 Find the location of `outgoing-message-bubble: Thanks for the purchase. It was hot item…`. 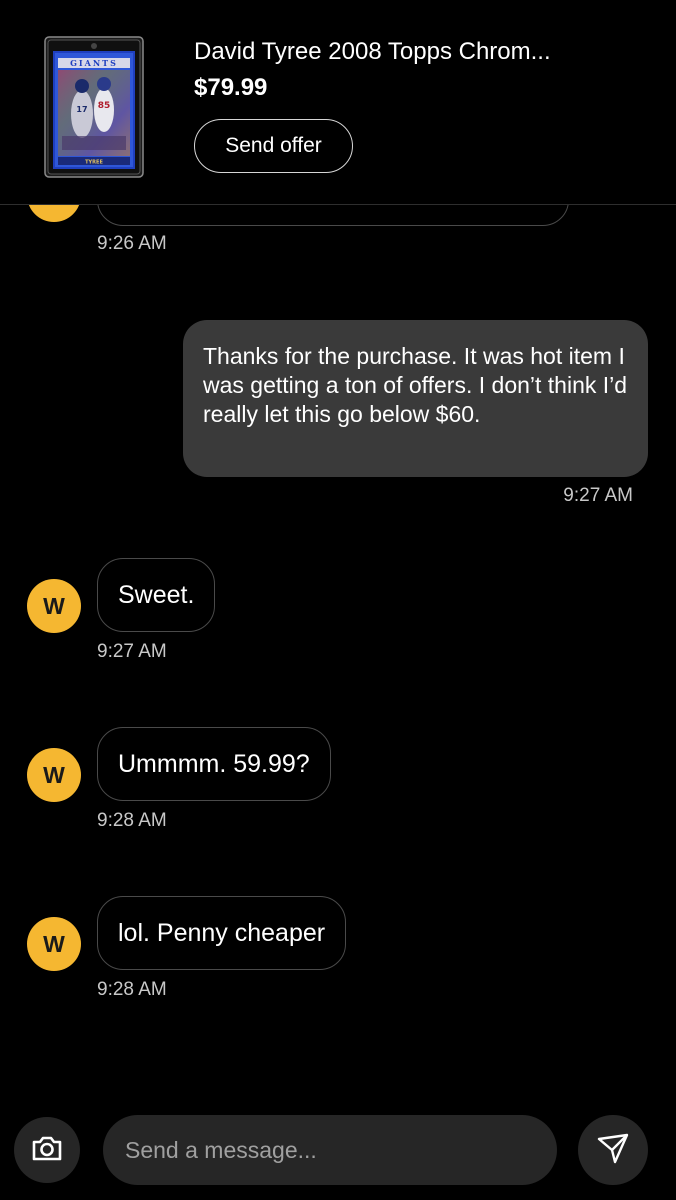

outgoing-message-bubble: Thanks for the purchase. It was hot item… is located at coordinates (415, 398).